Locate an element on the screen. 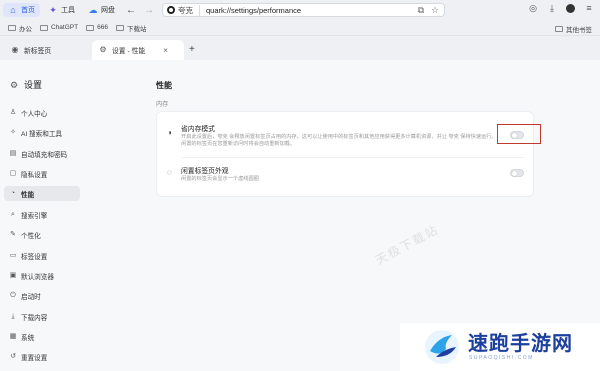 The width and height of the screenshot is (600, 371). page-title: 性能 is located at coordinates (164, 85).